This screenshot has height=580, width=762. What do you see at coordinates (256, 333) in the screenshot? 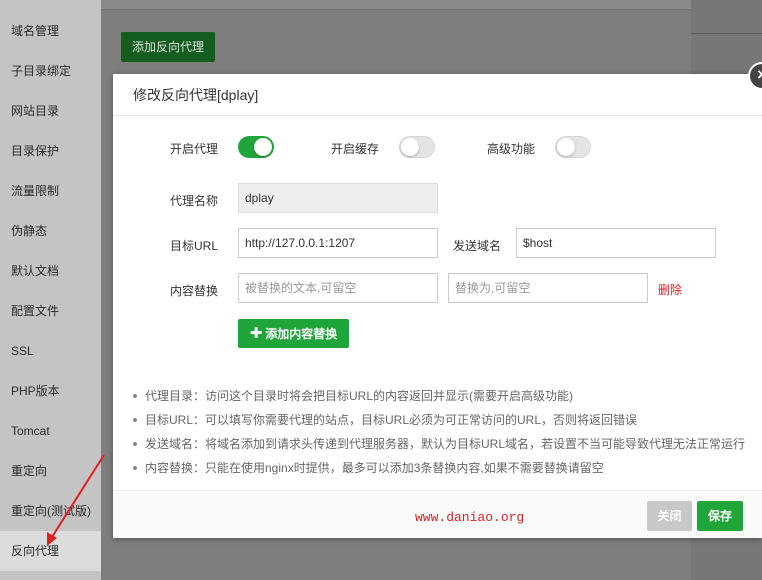
I see `plus-icon: ✚` at bounding box center [256, 333].